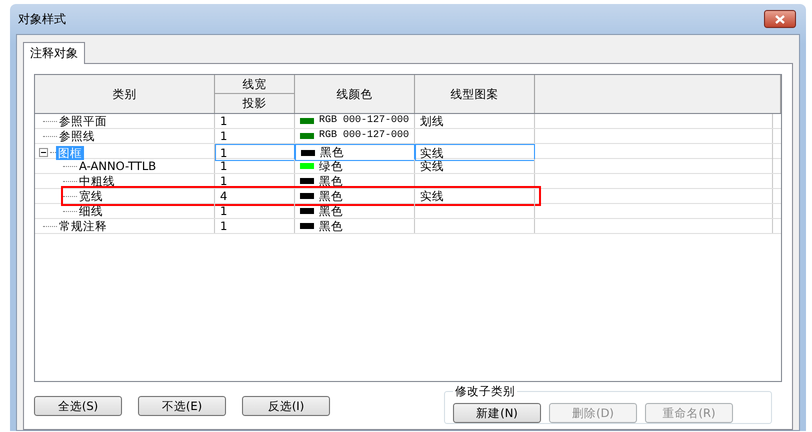 This screenshot has height=432, width=812. I want to click on column-header: 线型图案, so click(475, 94).